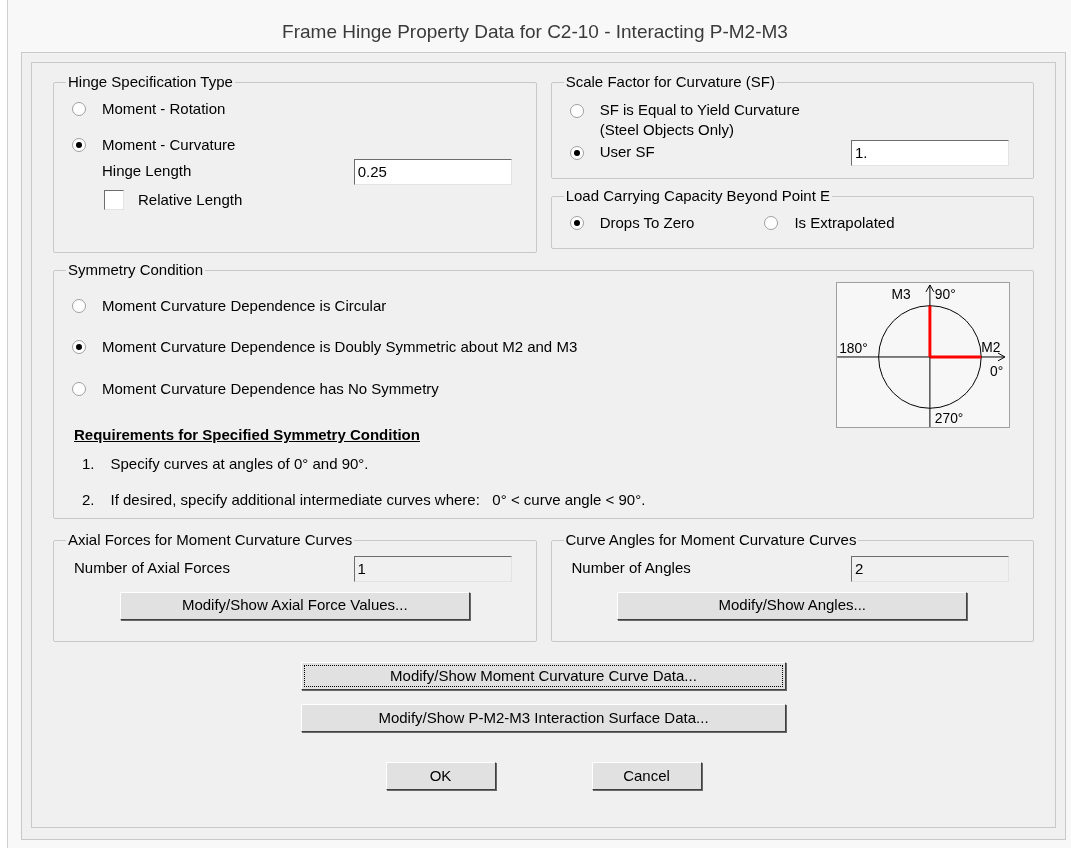  What do you see at coordinates (164, 108) in the screenshot?
I see `radio-label: Moment - Rotation` at bounding box center [164, 108].